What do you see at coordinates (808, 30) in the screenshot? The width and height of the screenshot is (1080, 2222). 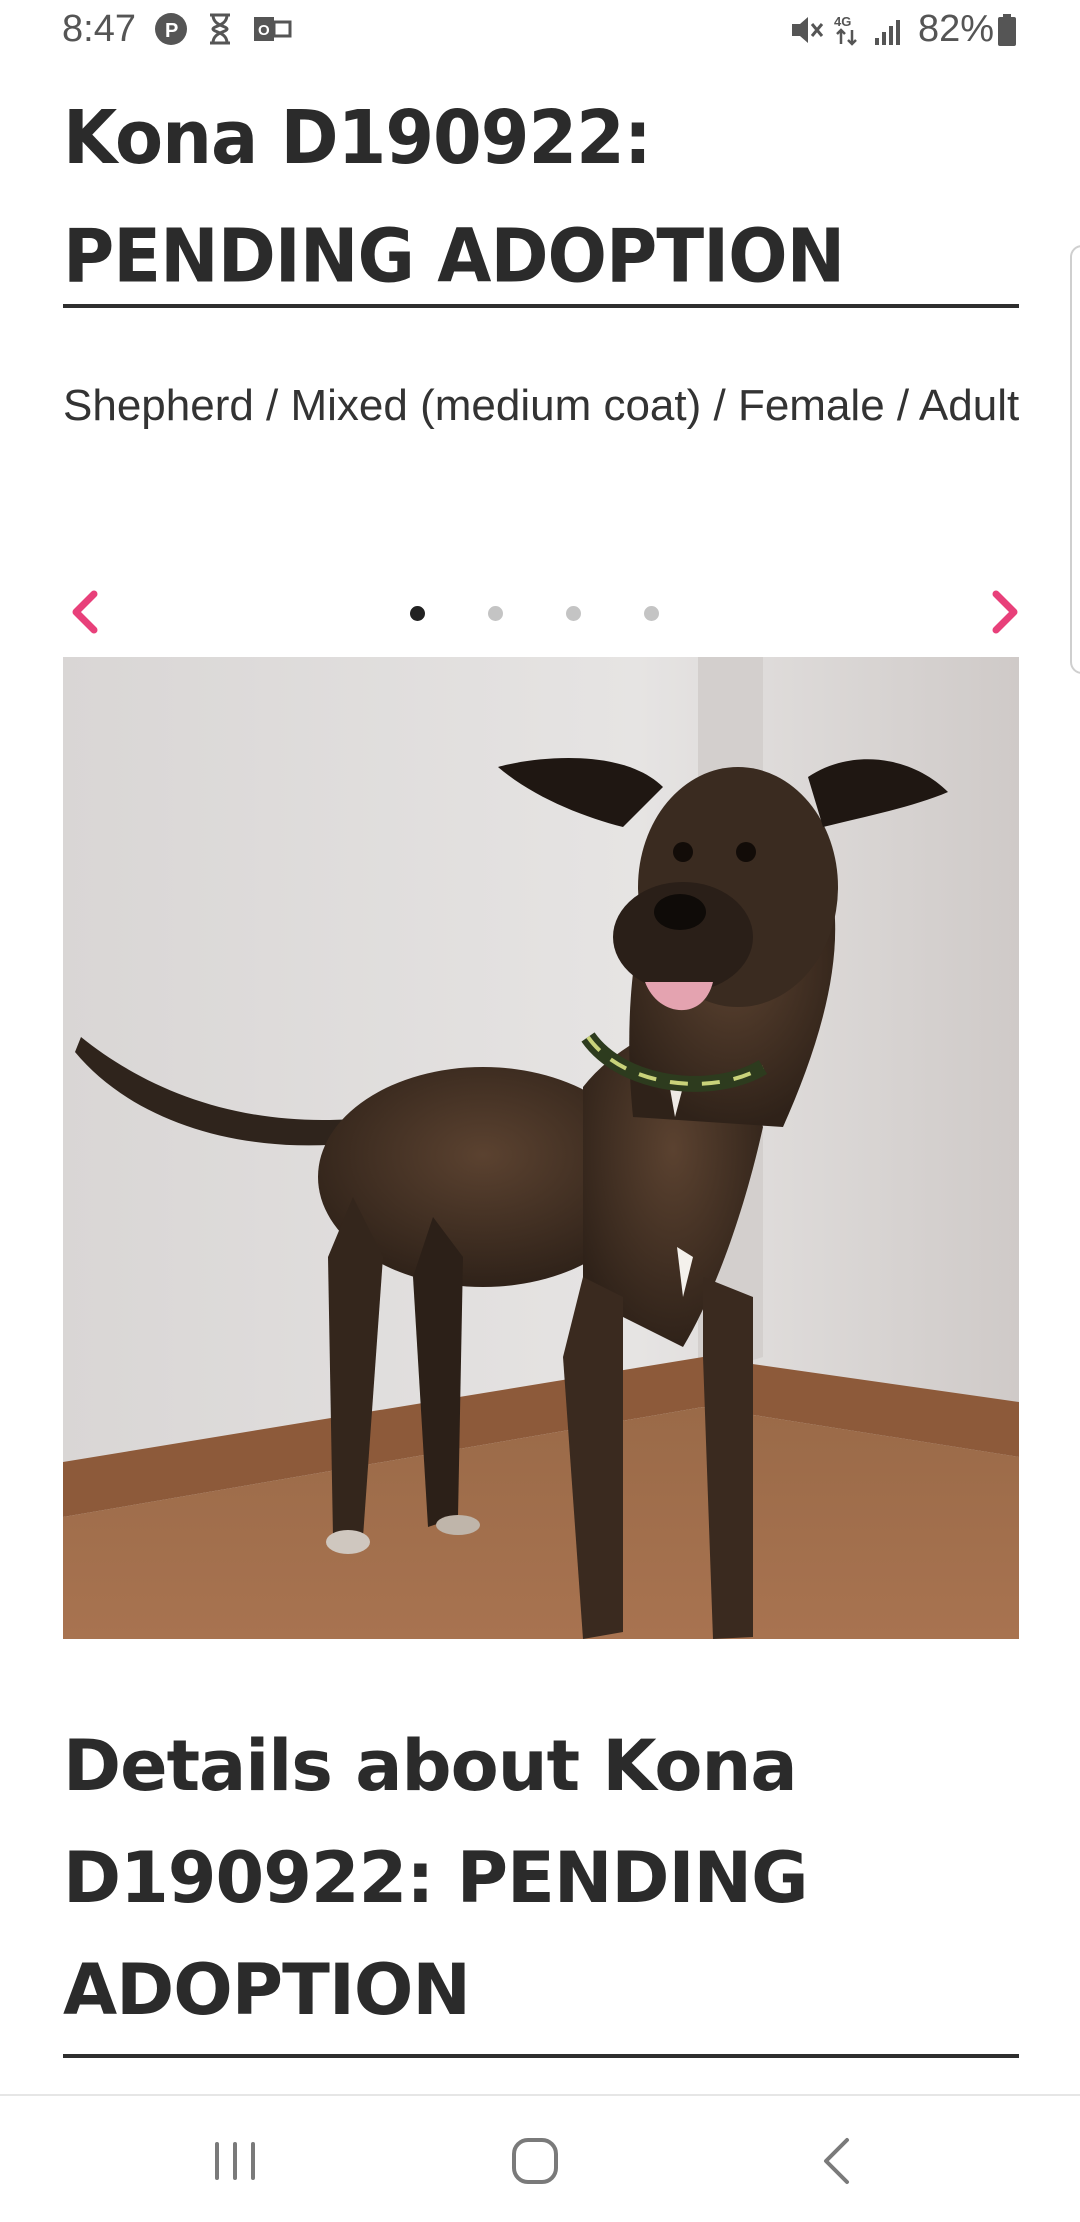 I see `mute-icon` at bounding box center [808, 30].